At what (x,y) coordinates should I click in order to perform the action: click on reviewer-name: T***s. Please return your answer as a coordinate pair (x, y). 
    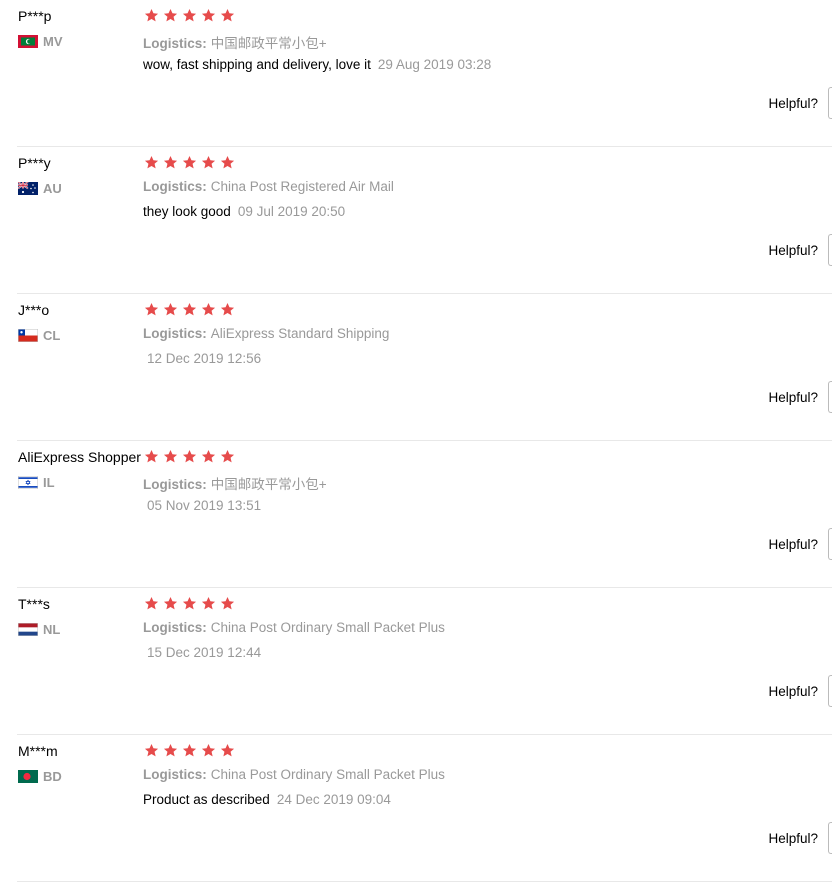
    Looking at the image, I should click on (34, 604).